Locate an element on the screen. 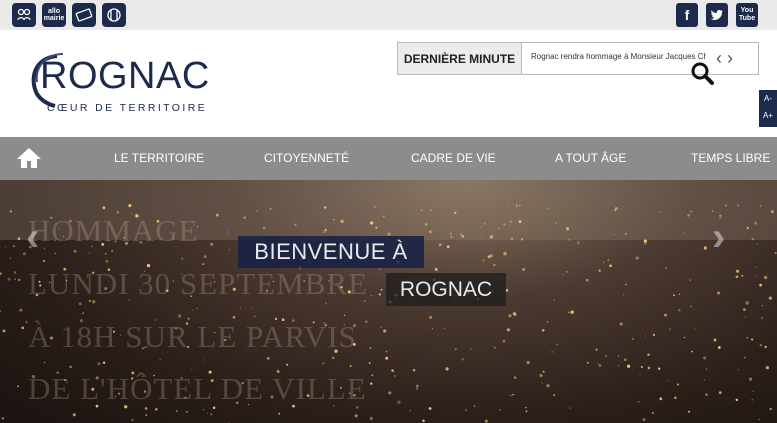 The image size is (777, 423). news-arrows: ‹ › is located at coordinates (724, 58).